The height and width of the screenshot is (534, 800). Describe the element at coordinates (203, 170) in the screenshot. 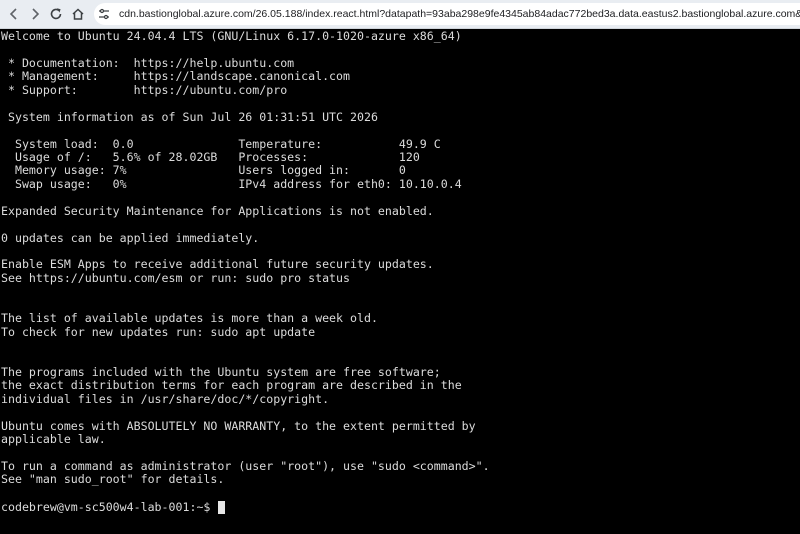

I see `terminal-line: Memory usage: 7% Users logged in: 0` at that location.